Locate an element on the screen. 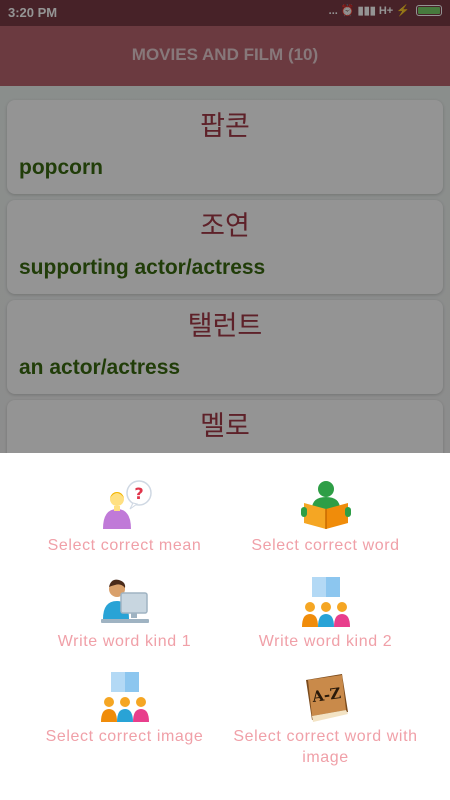 The image size is (450, 800). option-label: Write word kind 2 is located at coordinates (325, 641).